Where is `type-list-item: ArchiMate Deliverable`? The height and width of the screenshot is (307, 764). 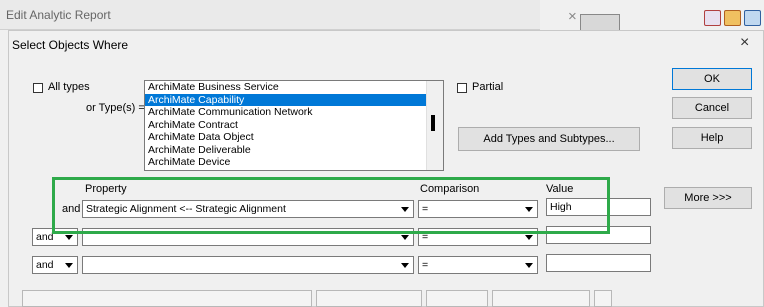 type-list-item: ArchiMate Deliverable is located at coordinates (294, 150).